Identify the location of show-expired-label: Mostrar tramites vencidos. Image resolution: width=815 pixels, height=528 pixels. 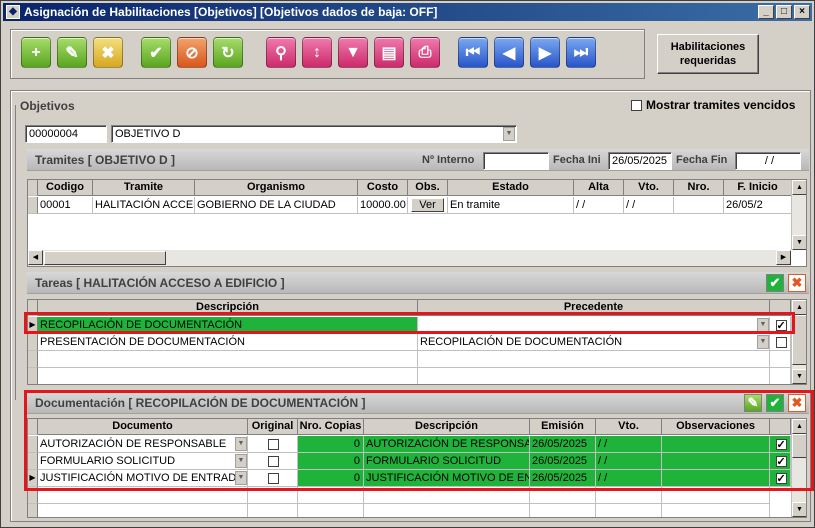
(721, 105).